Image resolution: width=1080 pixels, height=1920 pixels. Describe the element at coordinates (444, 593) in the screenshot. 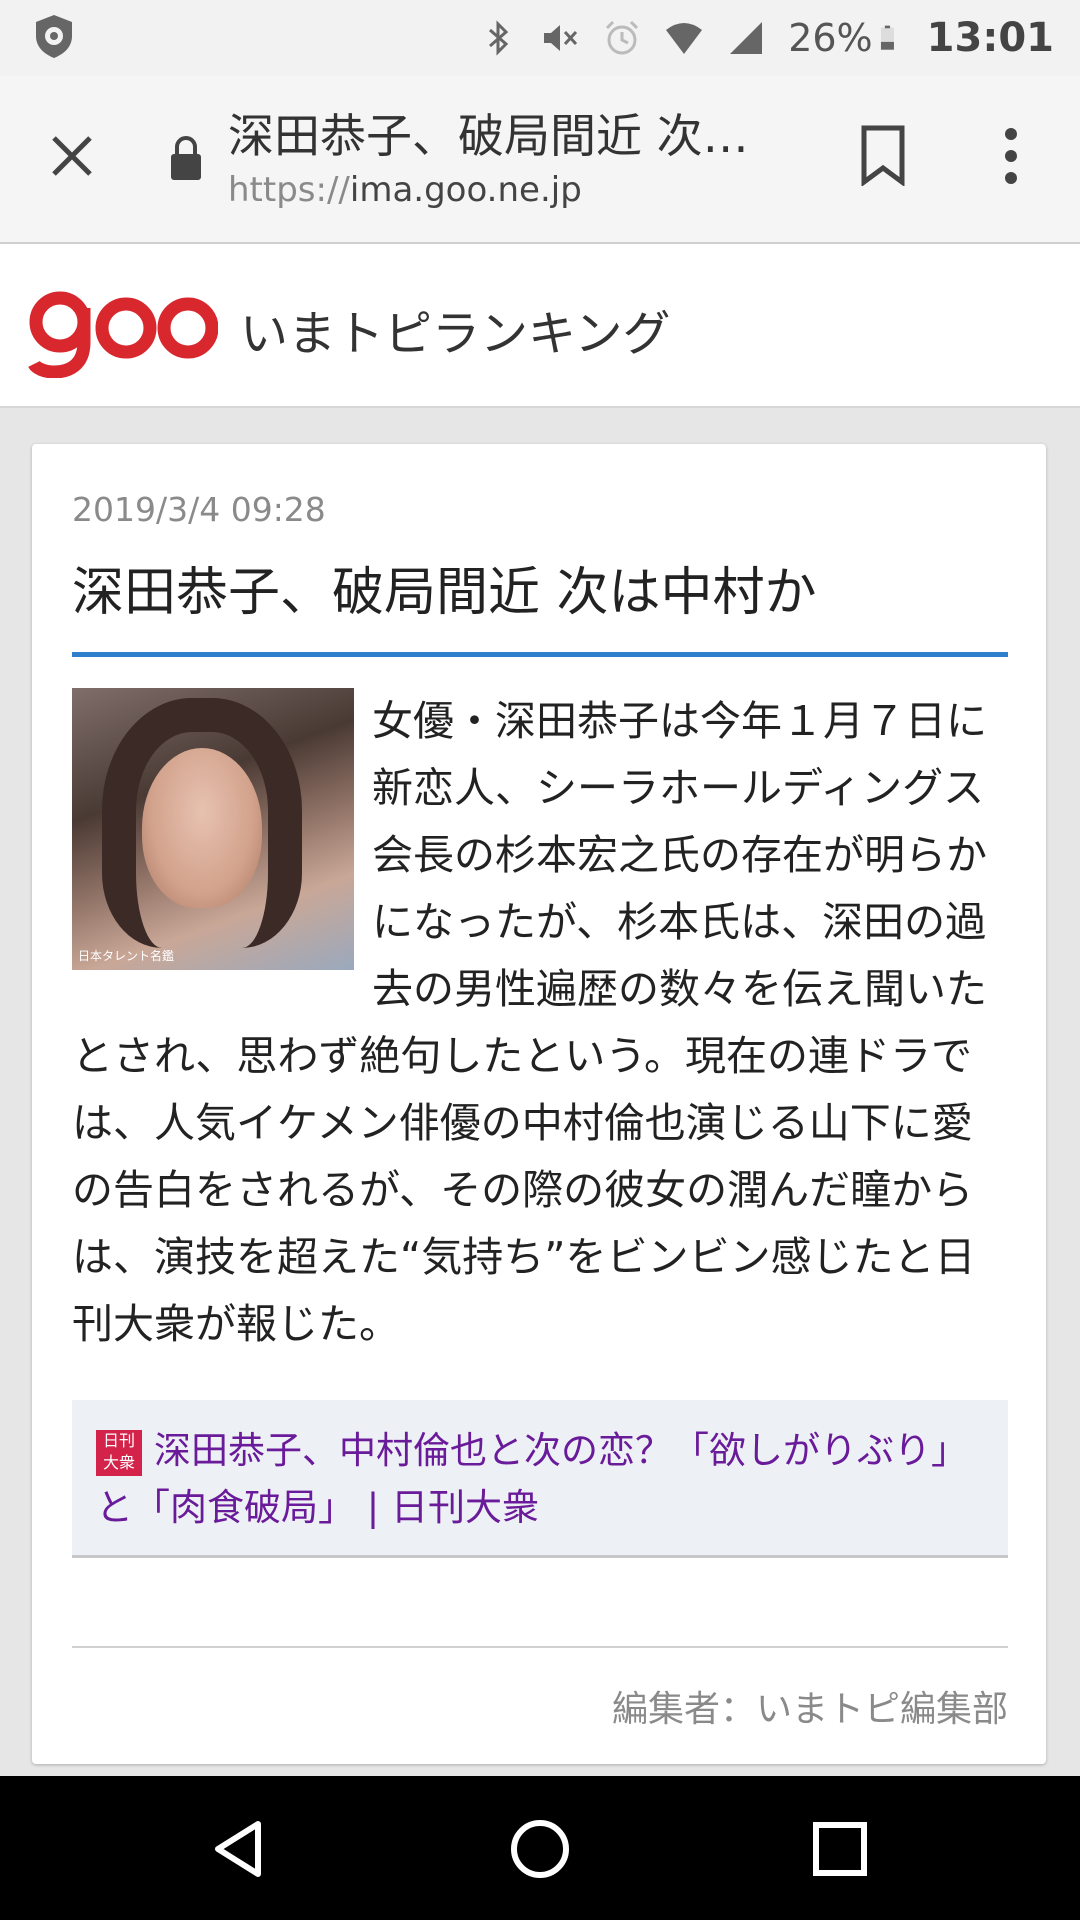

I see `article-headline: 深田恭子、破局間近 次は中村か` at that location.